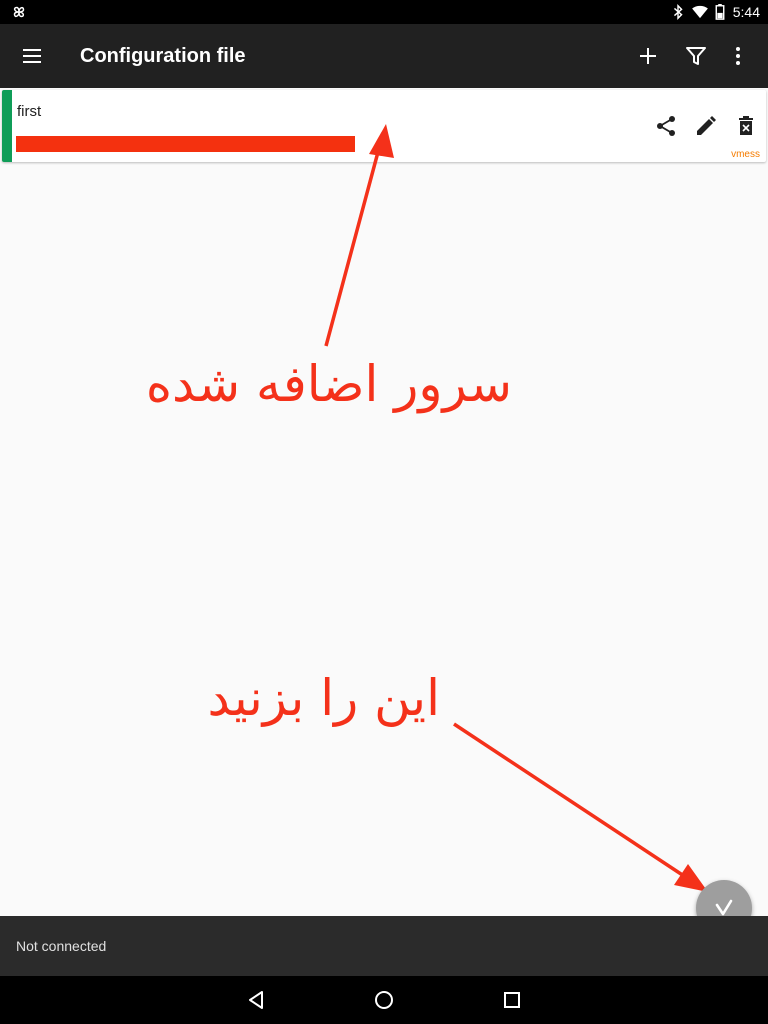 The image size is (768, 1024). What do you see at coordinates (328, 384) in the screenshot?
I see `annotation-added-server: سرور اضافه شده` at bounding box center [328, 384].